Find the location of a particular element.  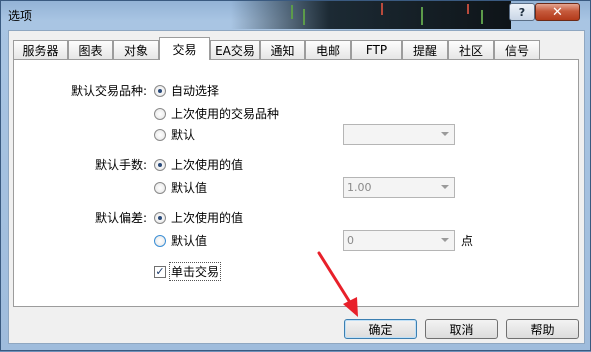

default-deviation-combo: 0 is located at coordinates (399, 240).